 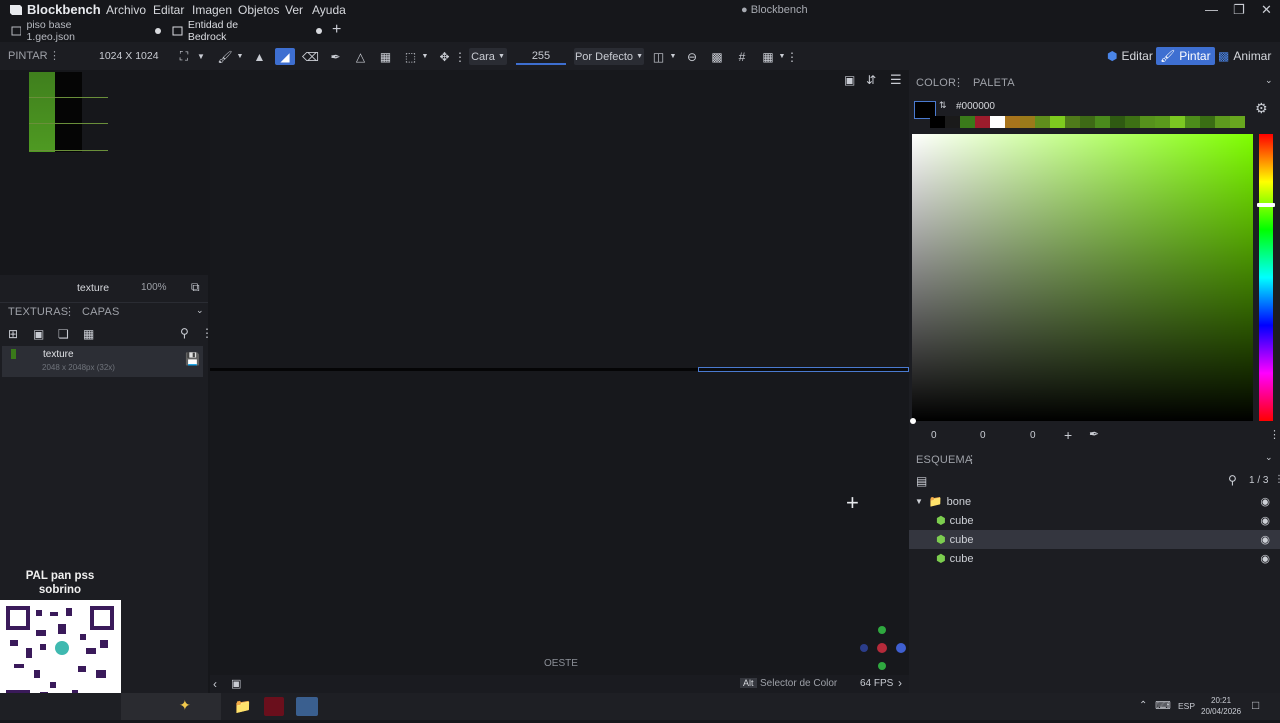 I want to click on hue-slider, so click(x=1266, y=277).